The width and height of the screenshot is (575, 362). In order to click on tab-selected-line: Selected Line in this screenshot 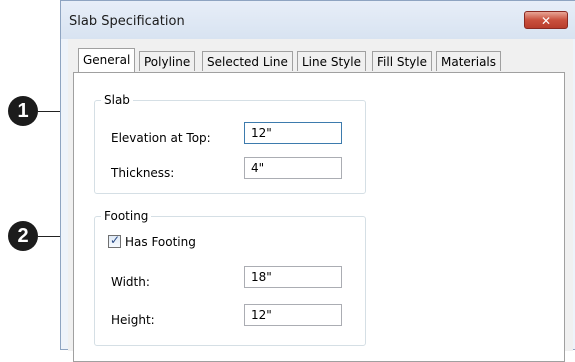, I will do `click(247, 61)`.